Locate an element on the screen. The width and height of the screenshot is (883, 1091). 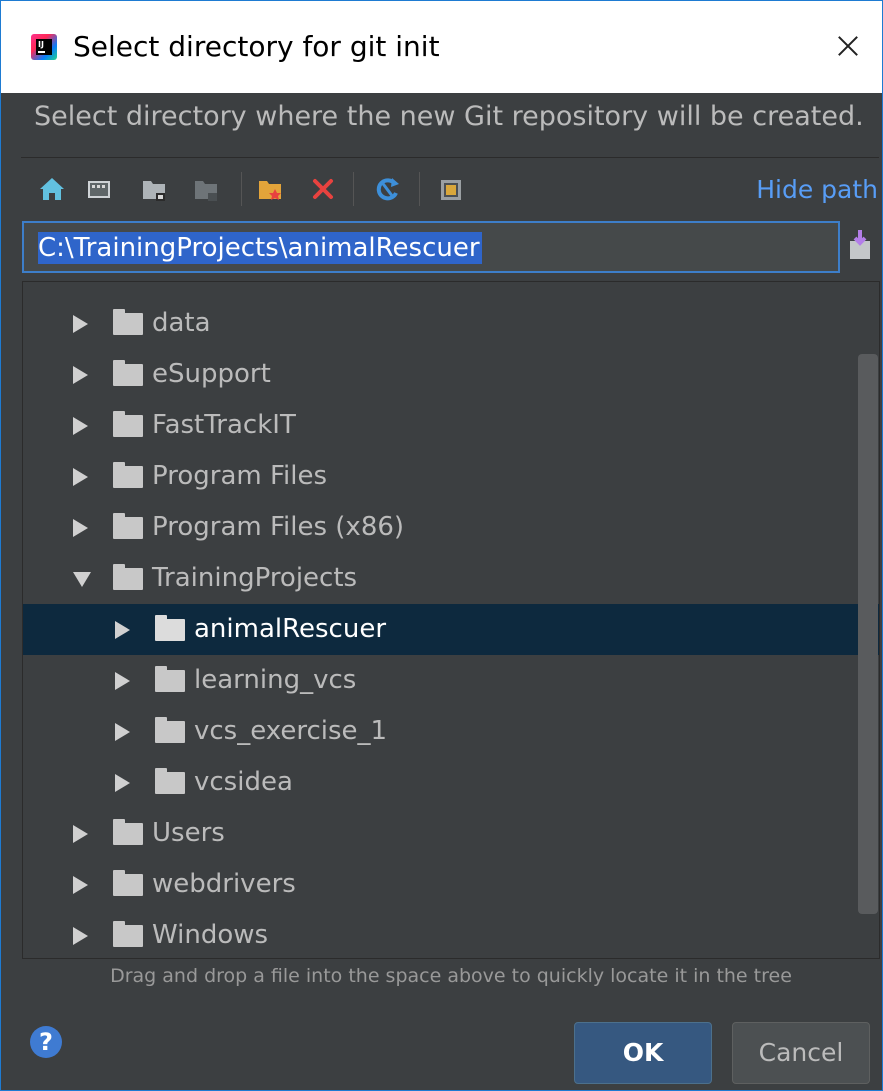
collapse-arrow-icon is located at coordinates (82, 579).